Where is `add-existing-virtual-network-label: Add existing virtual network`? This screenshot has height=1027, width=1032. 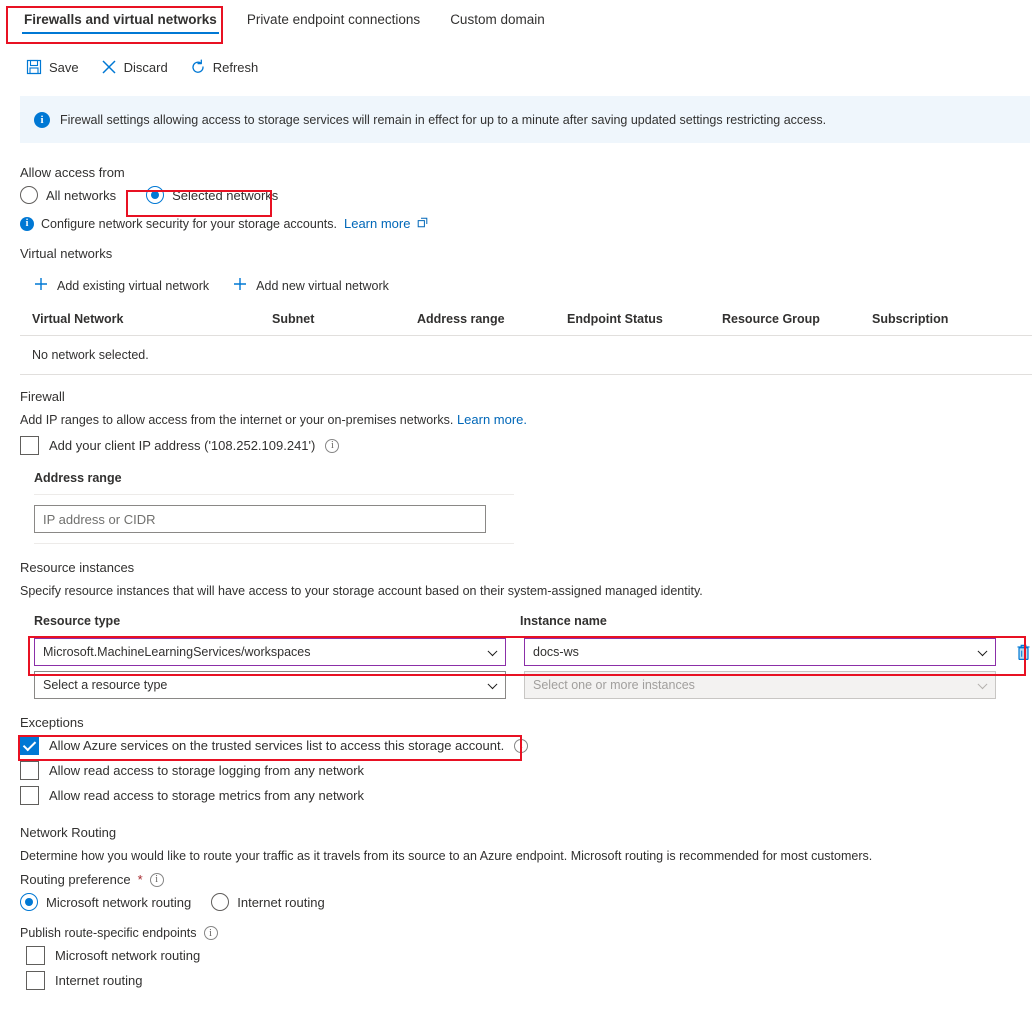 add-existing-virtual-network-label: Add existing virtual network is located at coordinates (133, 285).